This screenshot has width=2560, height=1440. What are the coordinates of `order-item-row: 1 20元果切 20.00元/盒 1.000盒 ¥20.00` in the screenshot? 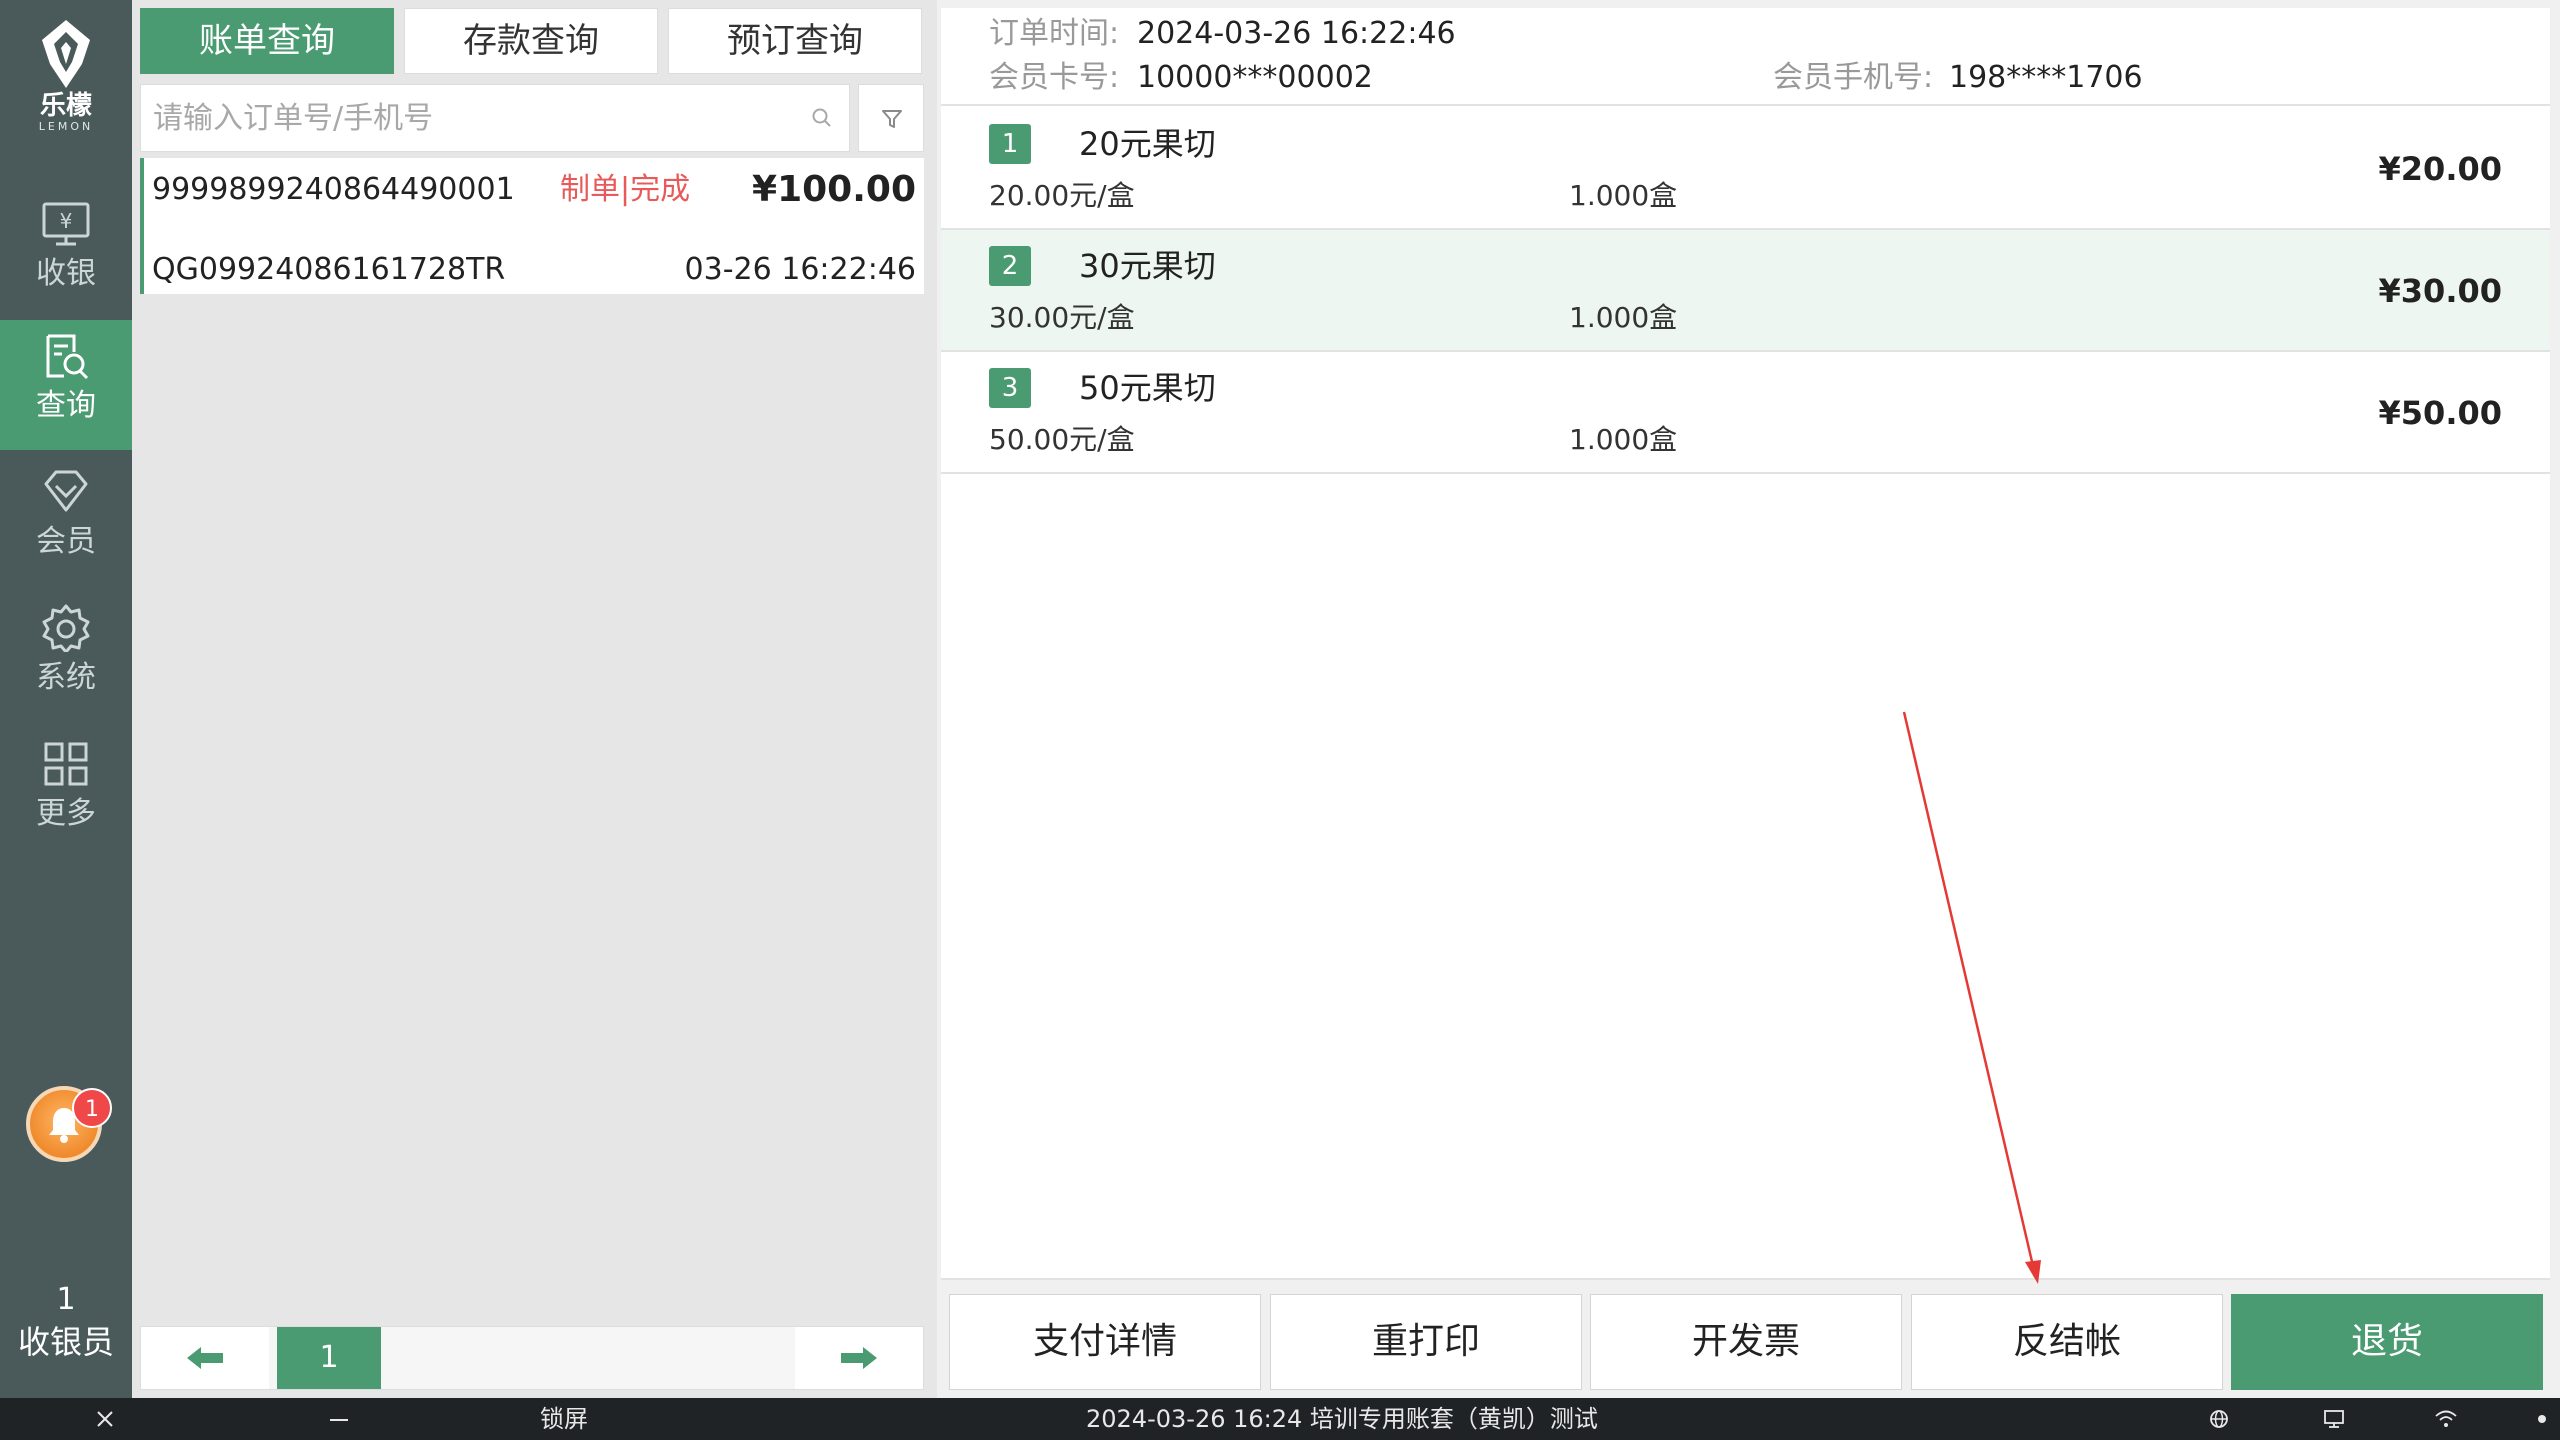 It's located at (1745, 169).